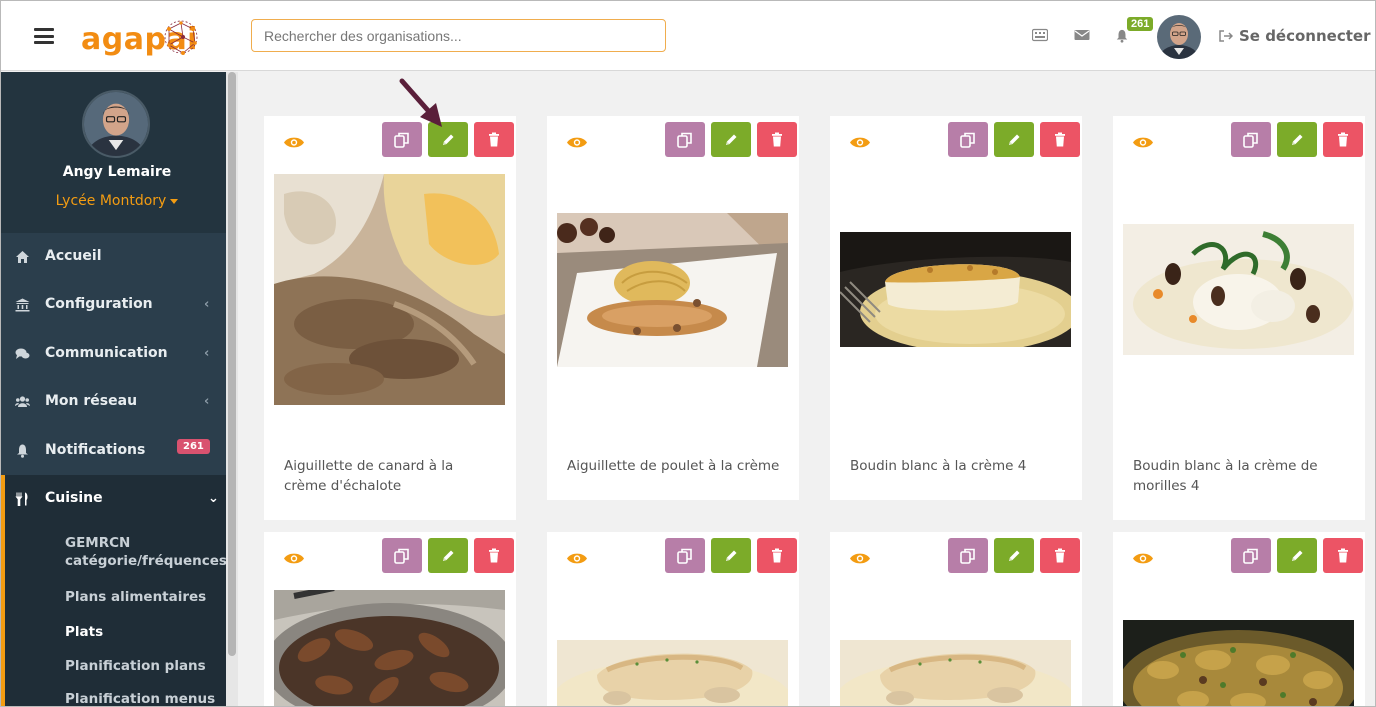 The height and width of the screenshot is (707, 1376). What do you see at coordinates (1240, 476) in the screenshot?
I see `dish-title: Boudin blanc à la crème de morilles 4` at bounding box center [1240, 476].